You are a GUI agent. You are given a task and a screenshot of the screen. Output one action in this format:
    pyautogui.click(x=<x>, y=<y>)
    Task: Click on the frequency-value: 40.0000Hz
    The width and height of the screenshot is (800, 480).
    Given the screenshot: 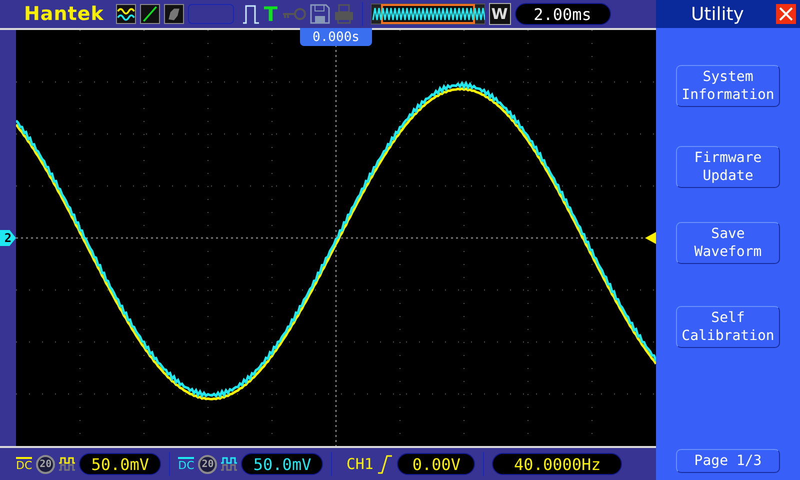 What is the action you would take?
    pyautogui.click(x=557, y=464)
    